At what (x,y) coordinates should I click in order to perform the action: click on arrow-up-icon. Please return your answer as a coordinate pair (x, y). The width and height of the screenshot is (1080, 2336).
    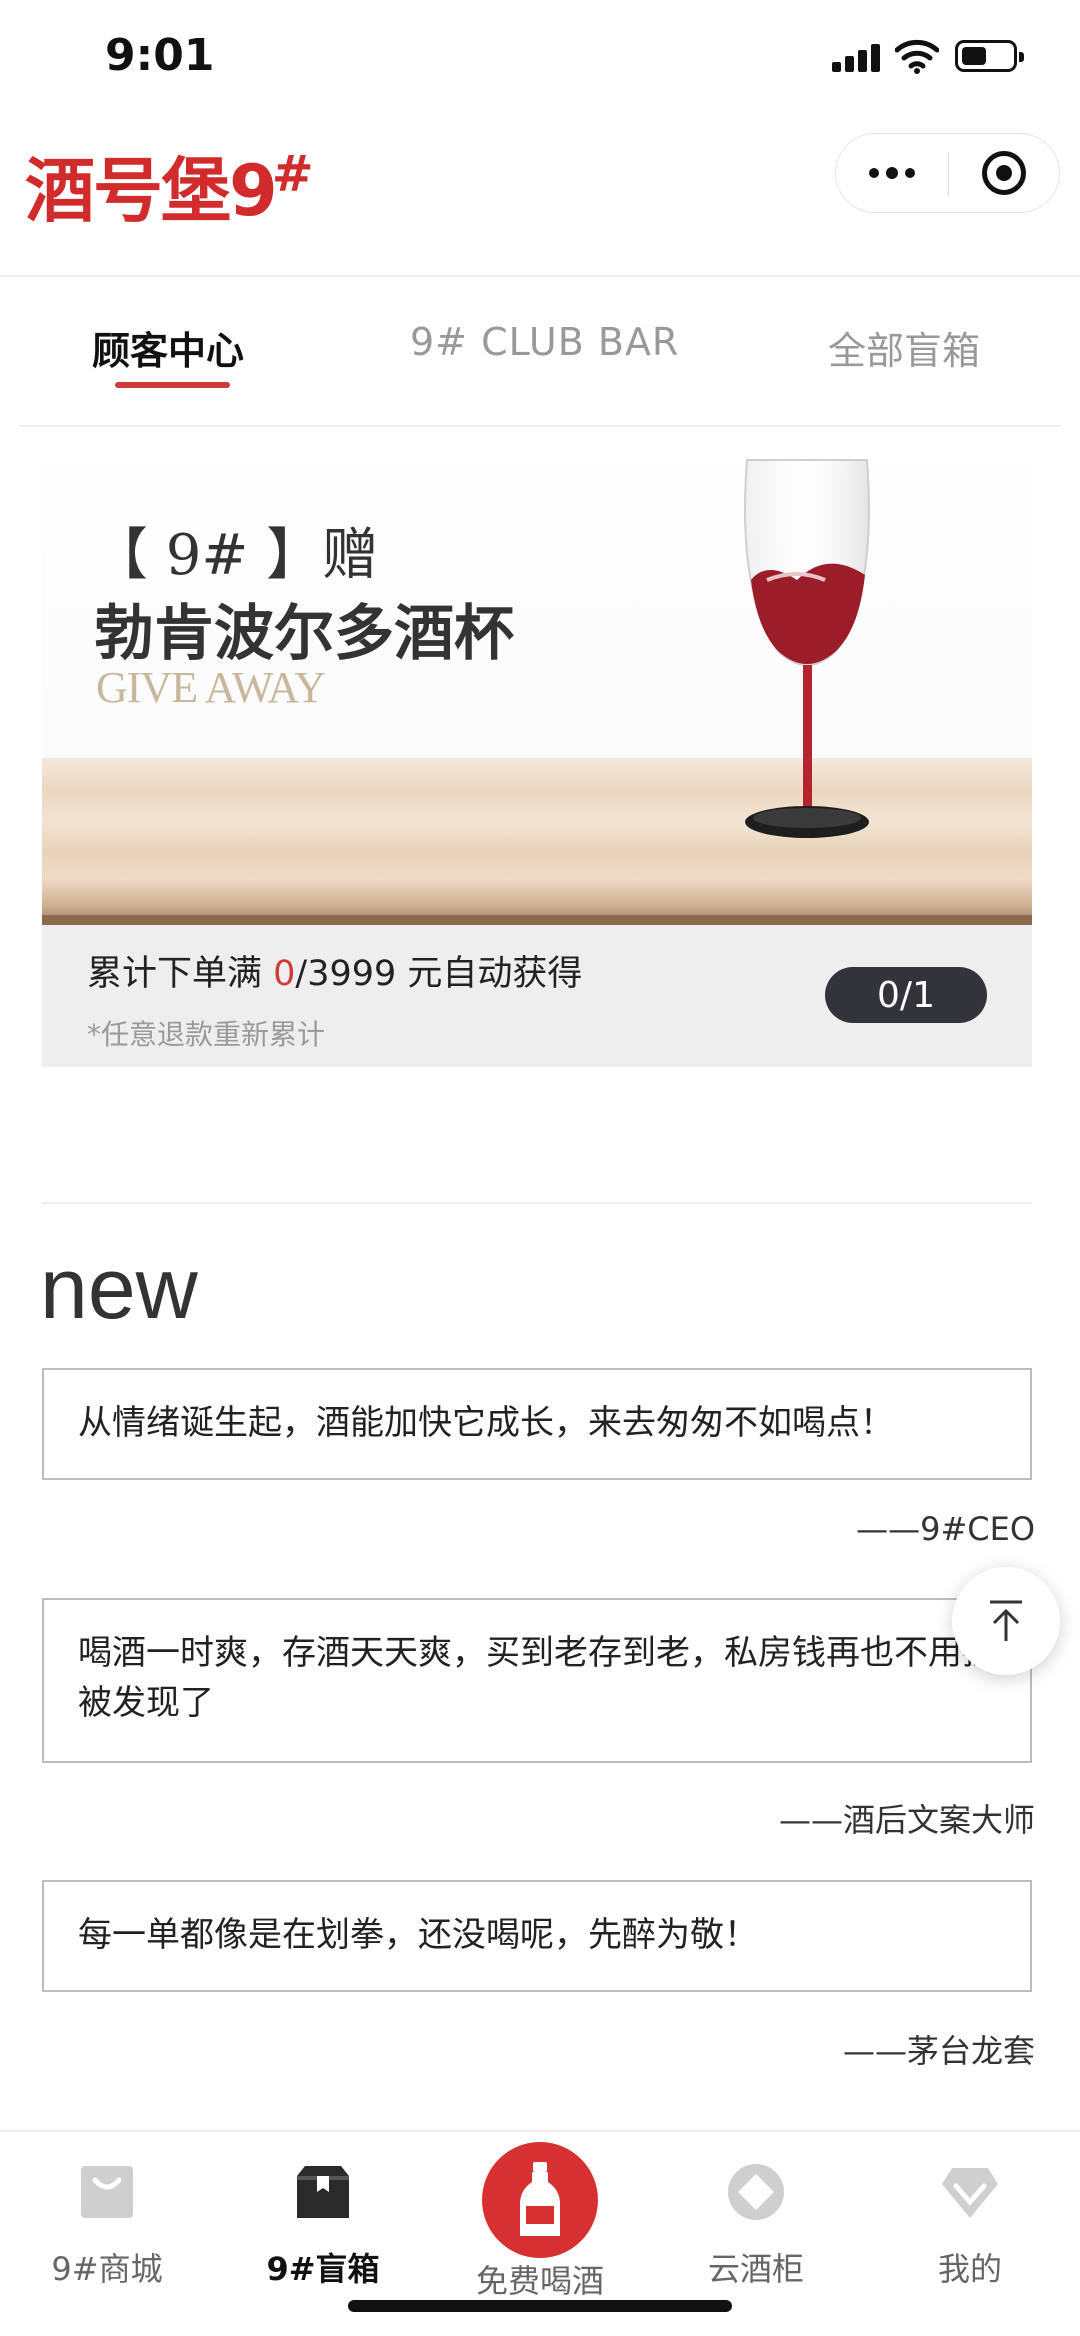
    Looking at the image, I should click on (1006, 1620).